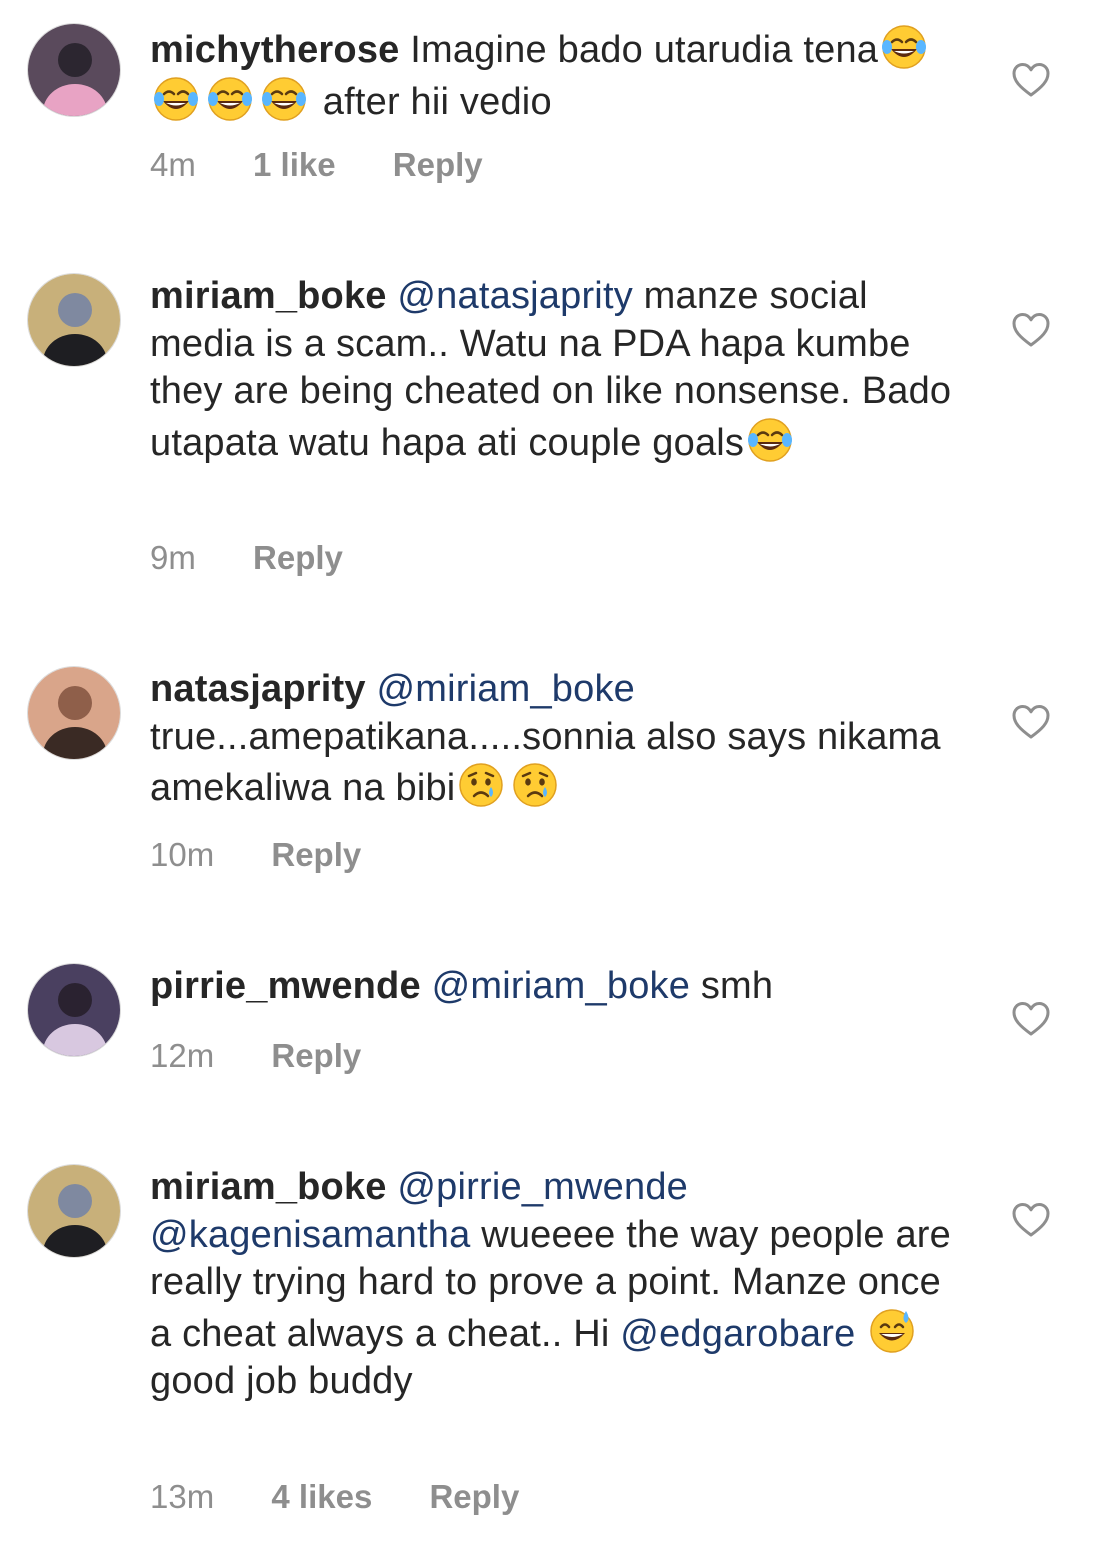 The height and width of the screenshot is (1558, 1115). What do you see at coordinates (542, 1187) in the screenshot?
I see `mention-link: @pirrie_mwende` at bounding box center [542, 1187].